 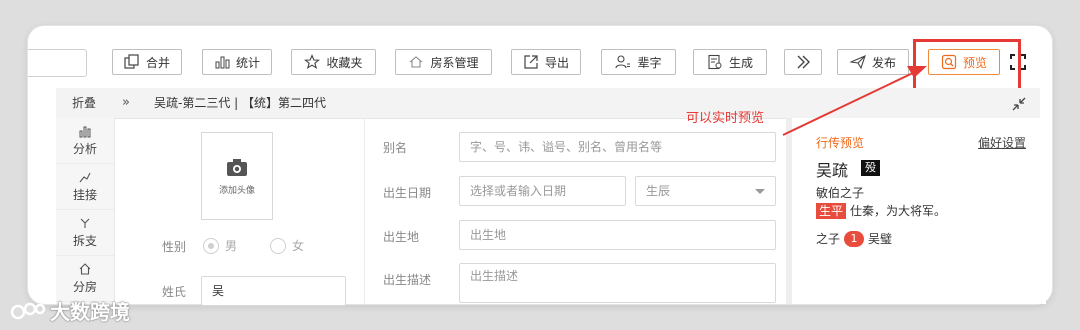 I want to click on camera-icon, so click(x=237, y=167).